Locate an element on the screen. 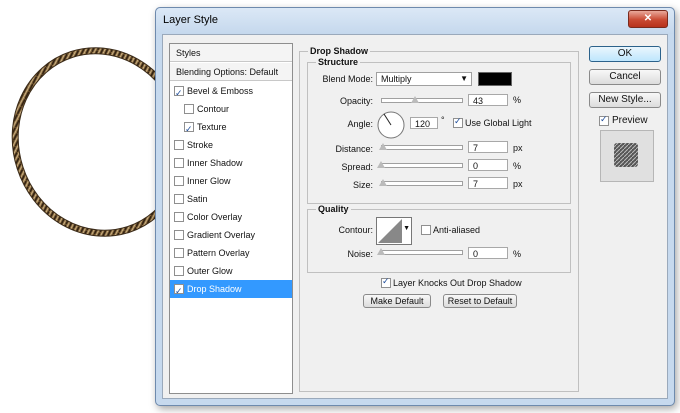  size-unit: px is located at coordinates (518, 184).